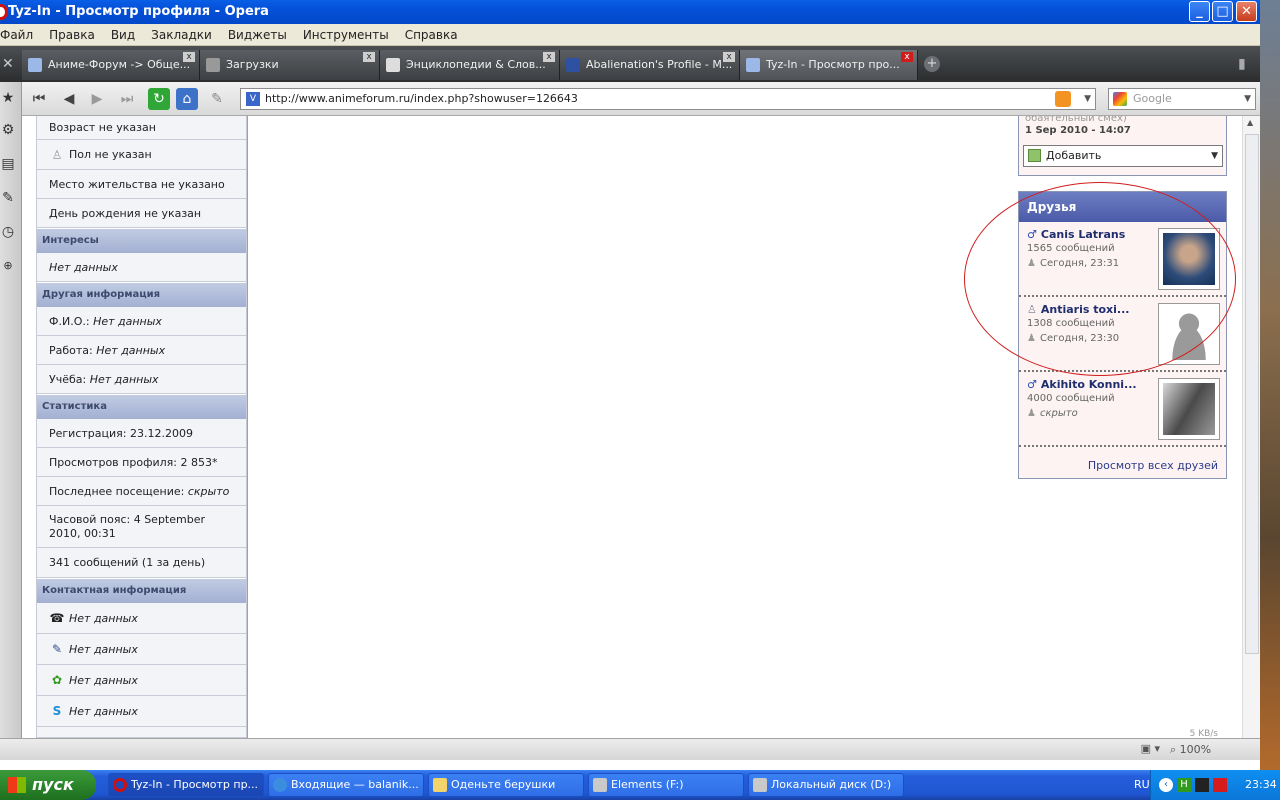 The image size is (1280, 800). What do you see at coordinates (8, 164) in the screenshot?
I see `windows-icon: ▤` at bounding box center [8, 164].